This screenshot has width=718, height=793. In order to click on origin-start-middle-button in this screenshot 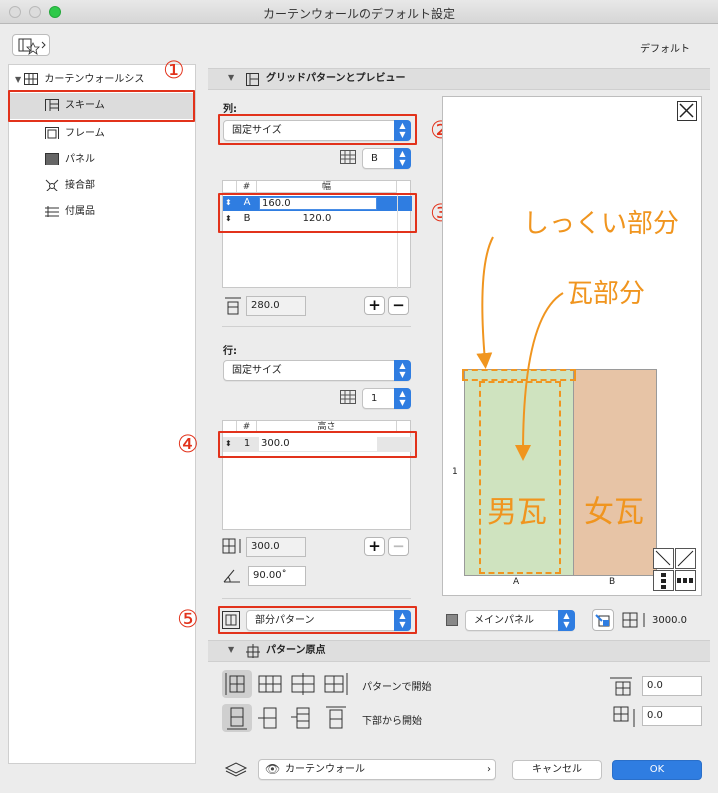, I will do `click(303, 684)`.